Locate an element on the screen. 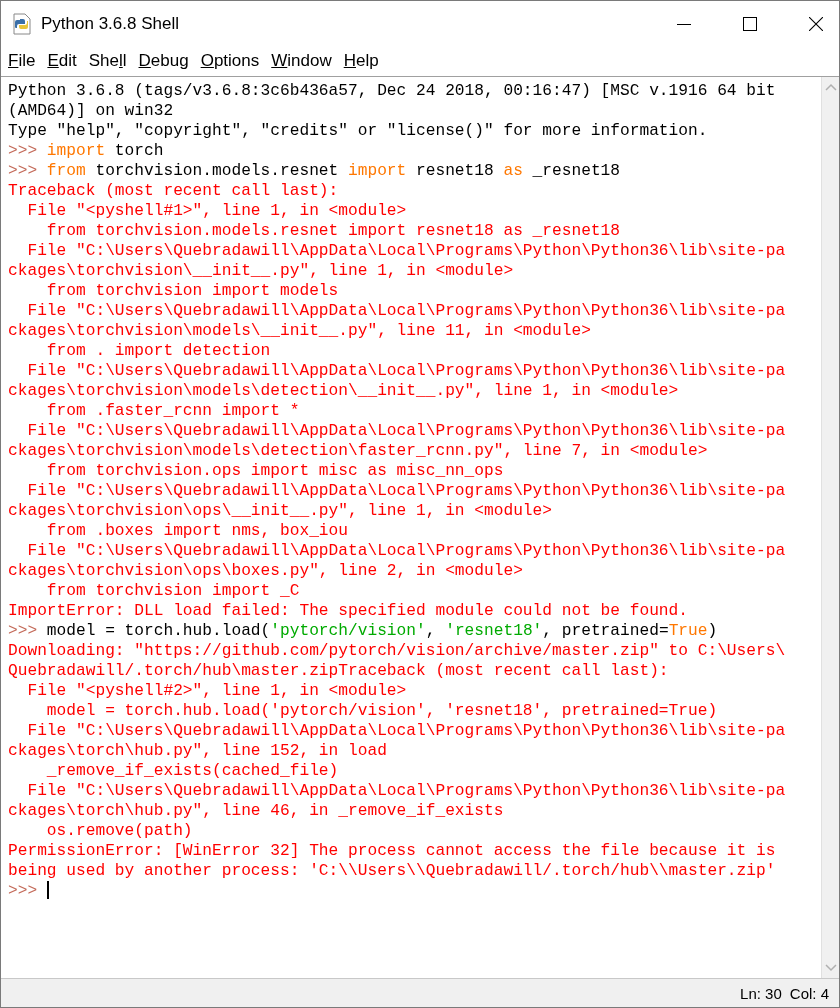 Image resolution: width=840 pixels, height=1008 pixels. column-number: Col: 4 is located at coordinates (809, 993).